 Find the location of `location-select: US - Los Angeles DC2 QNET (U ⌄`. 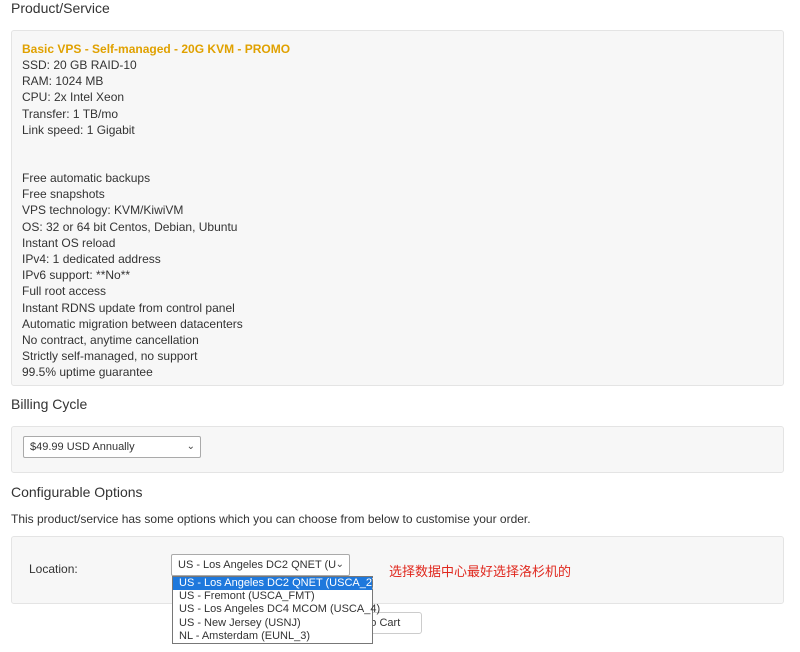

location-select: US - Los Angeles DC2 QNET (U ⌄ is located at coordinates (260, 565).